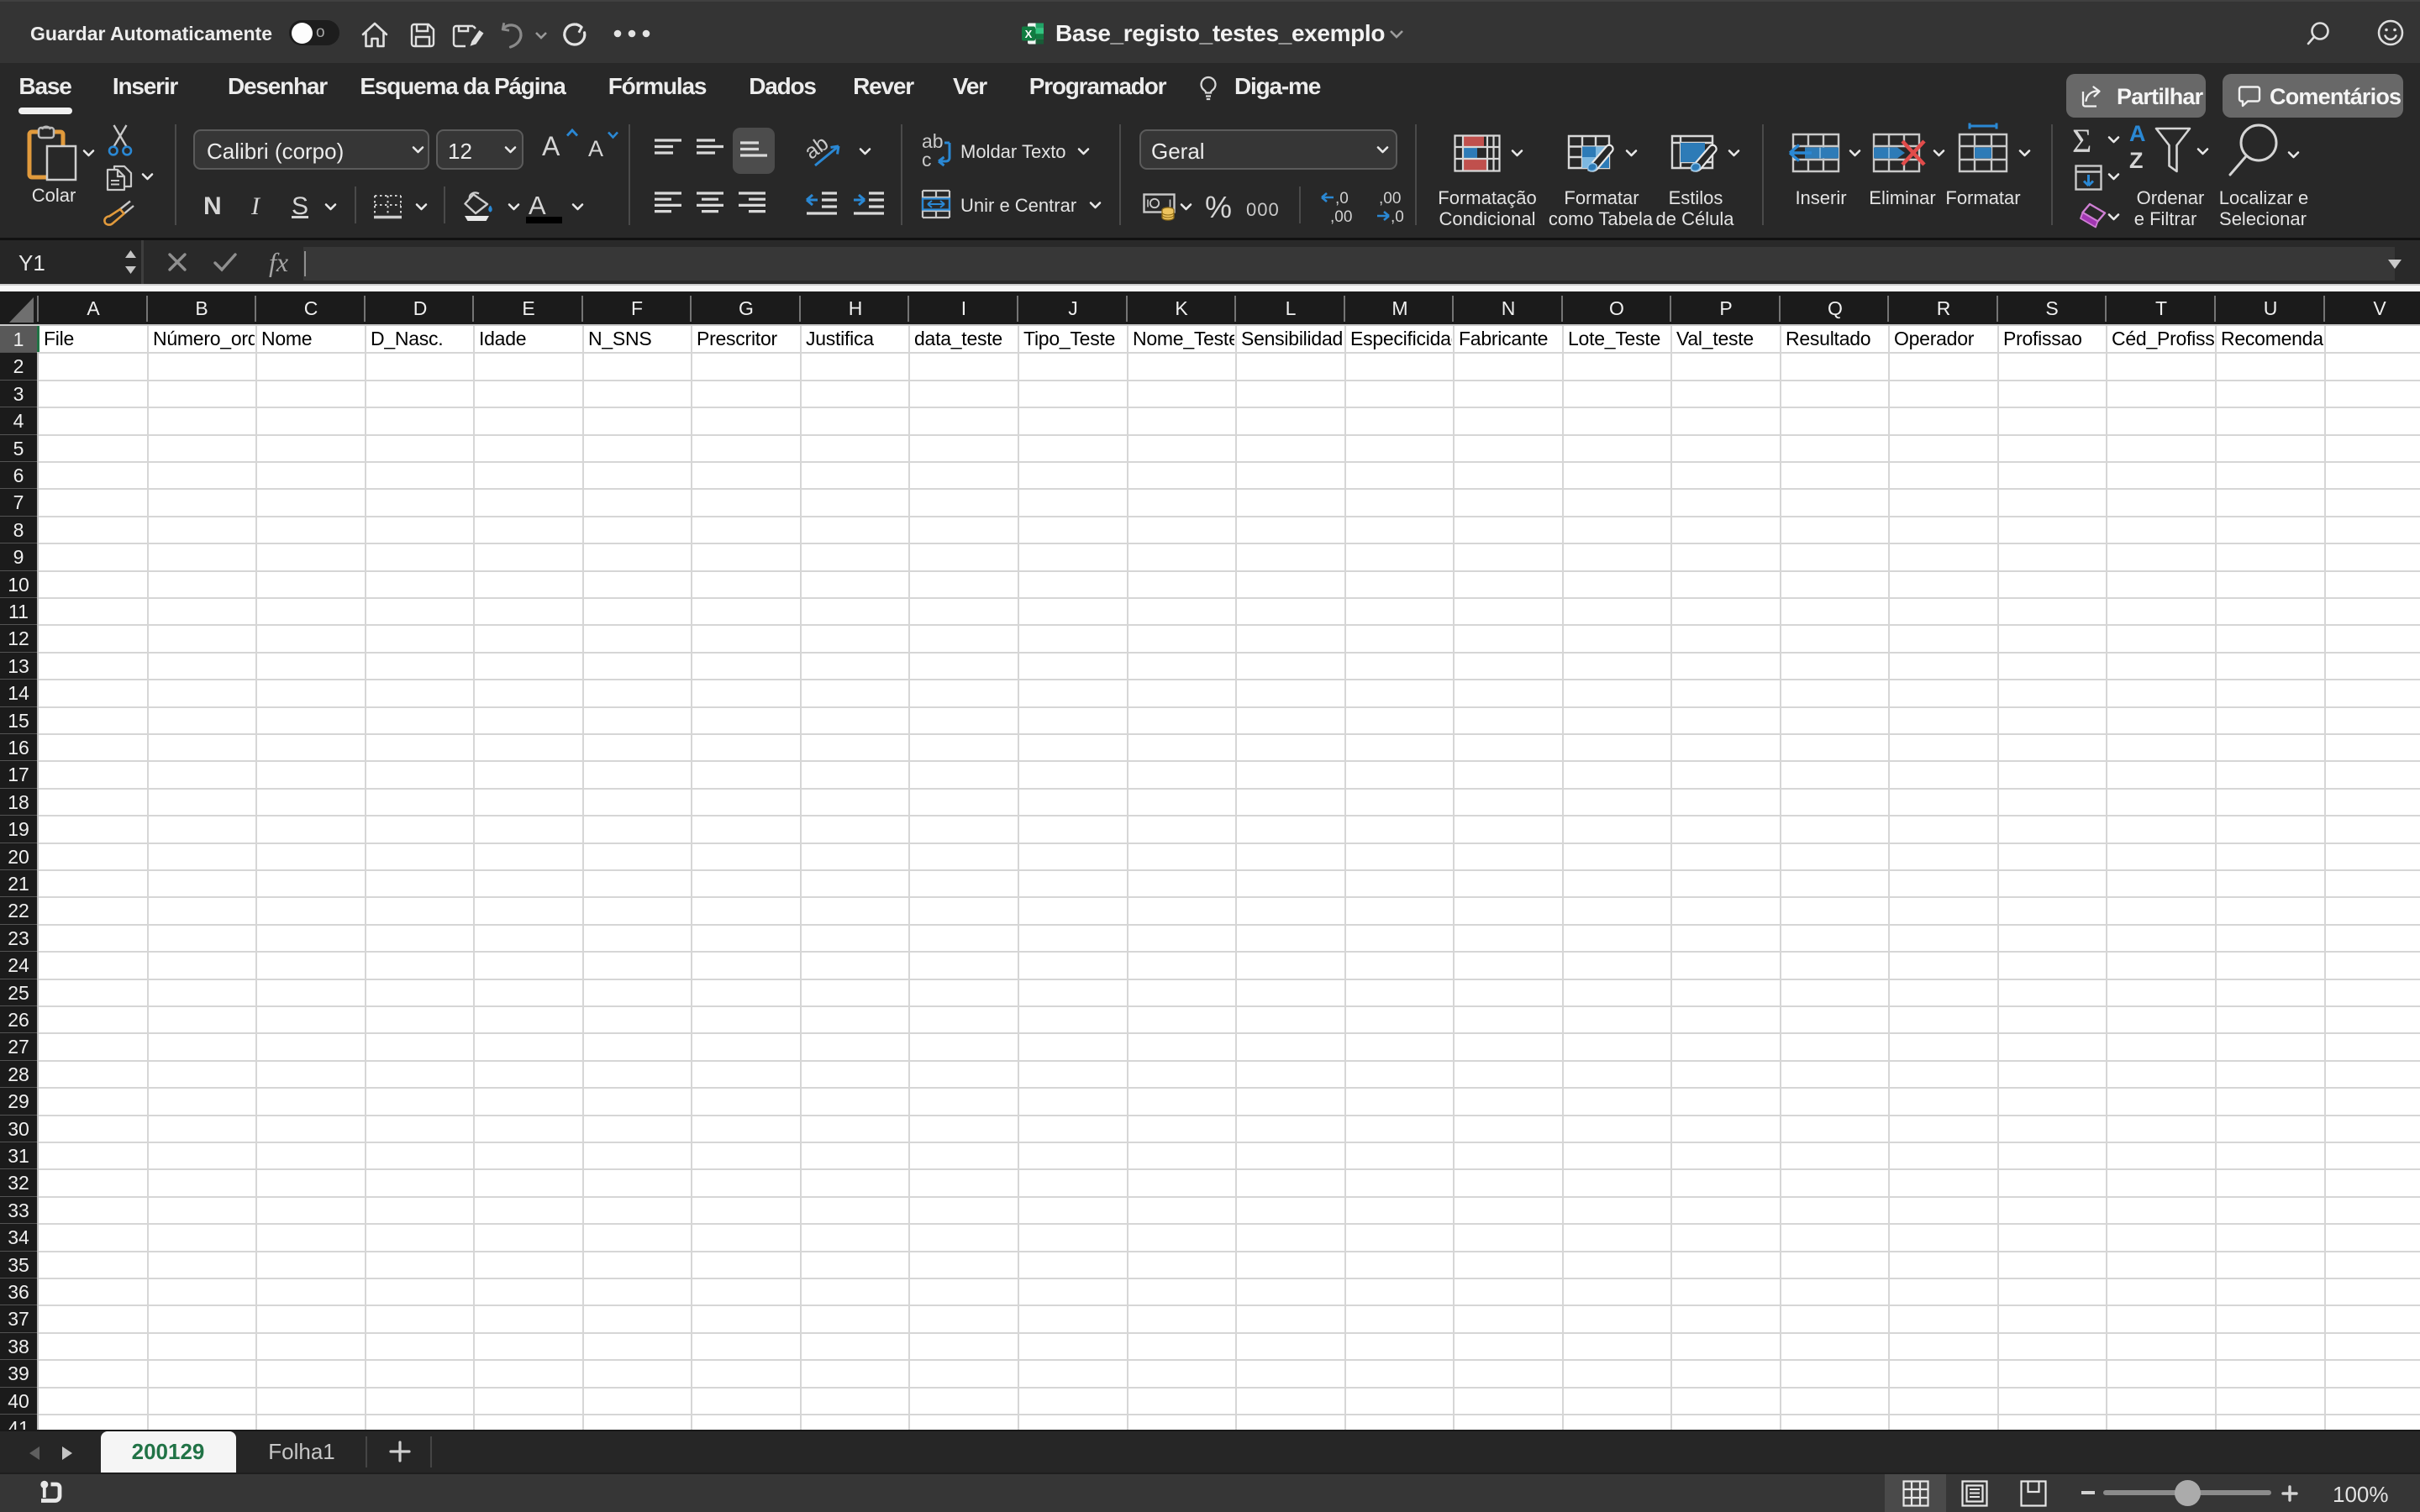 The height and width of the screenshot is (1512, 2420). What do you see at coordinates (816, 147) in the screenshot?
I see `svg-text: ab` at bounding box center [816, 147].